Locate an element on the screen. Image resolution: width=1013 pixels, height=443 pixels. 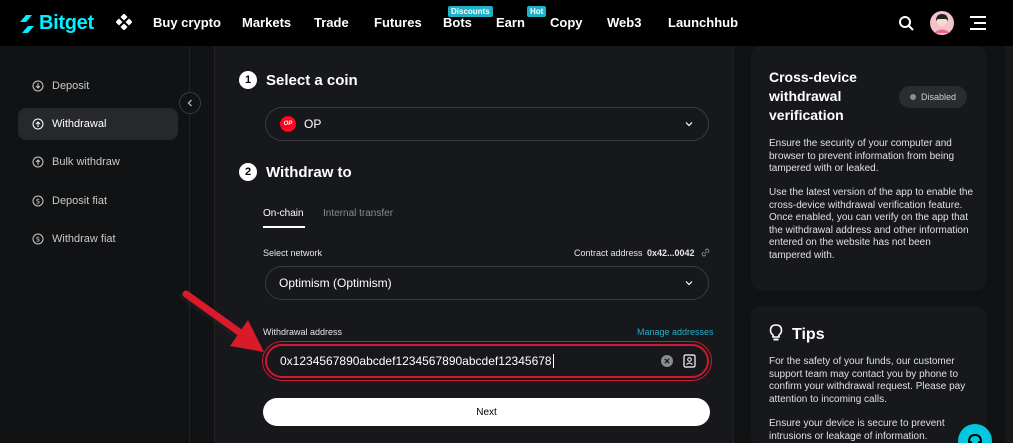
nav-buy-crypto: Buy crypto is located at coordinates (187, 22).